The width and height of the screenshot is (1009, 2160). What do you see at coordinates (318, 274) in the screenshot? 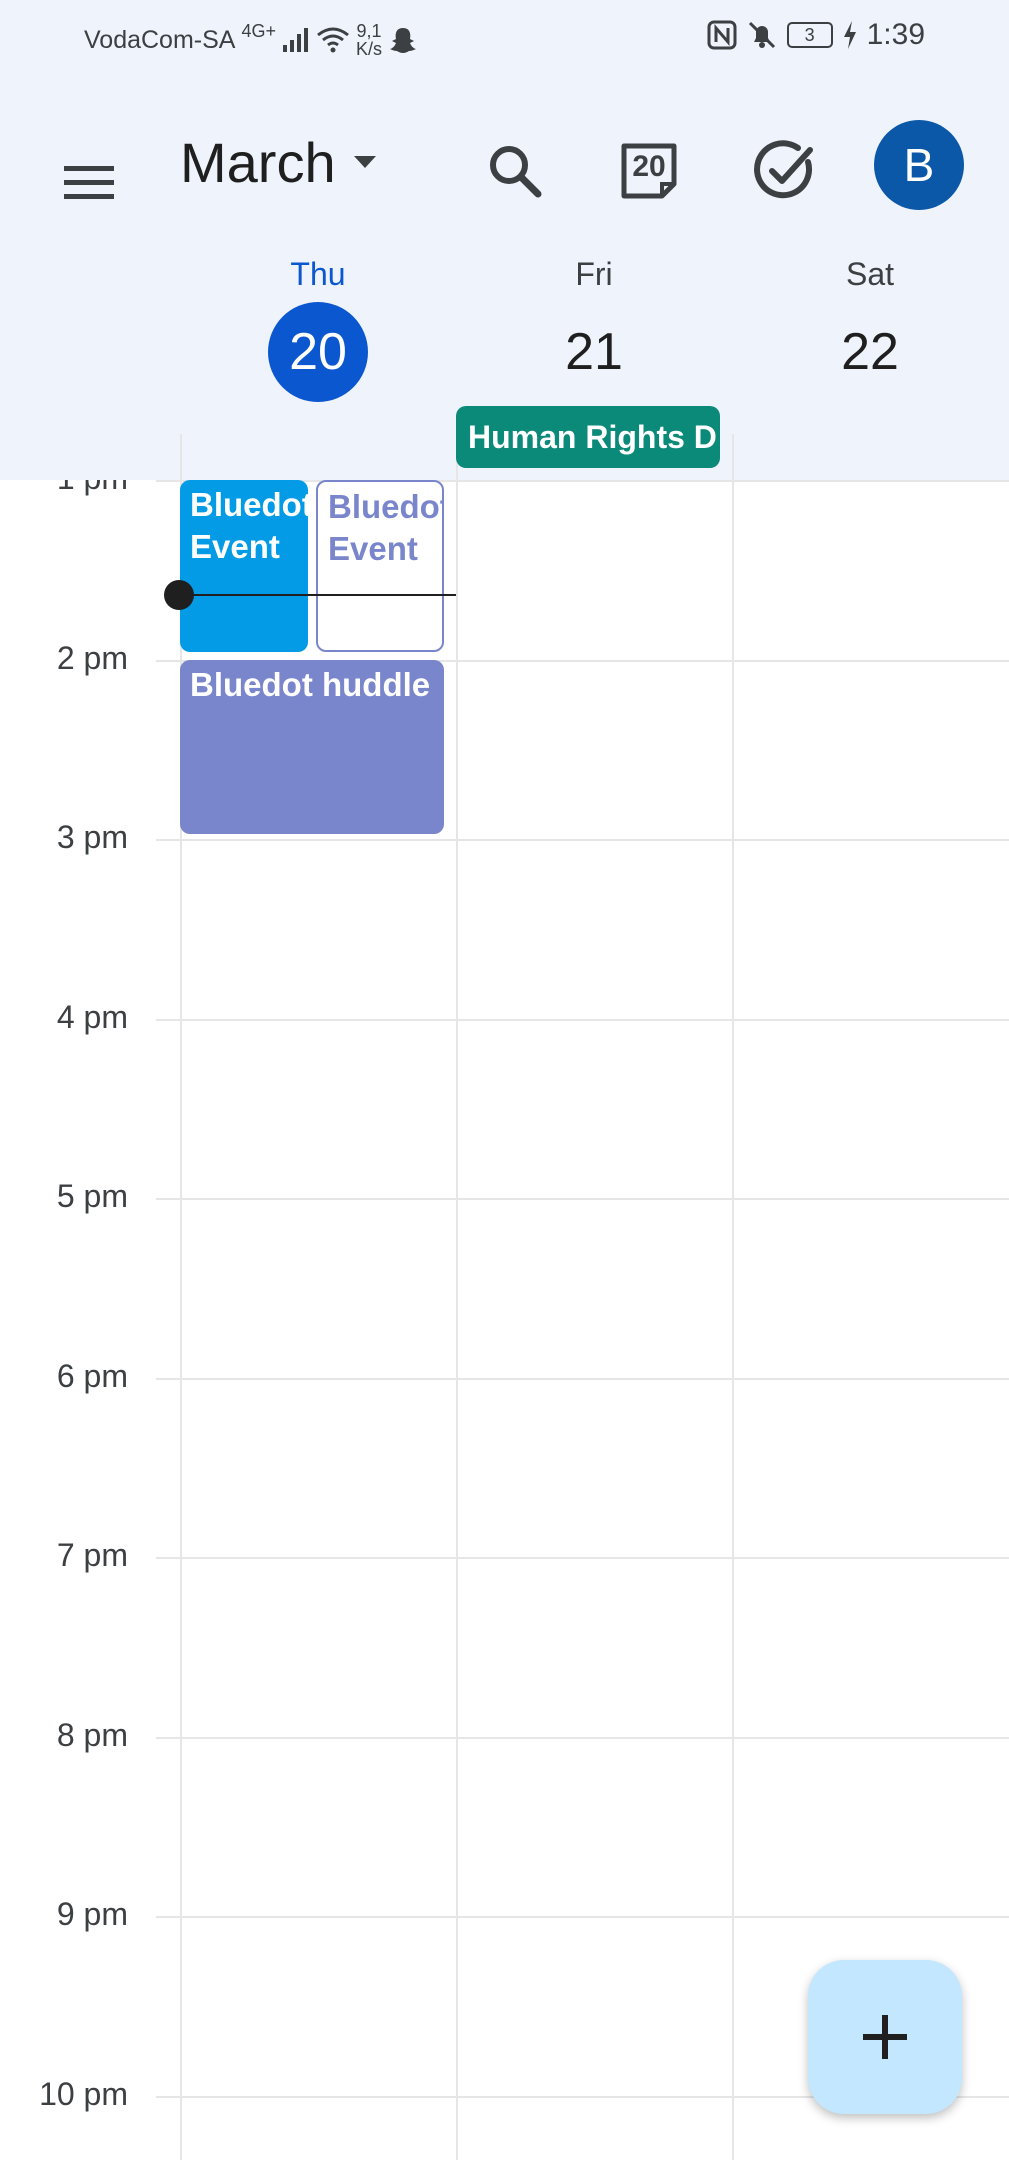
I see `day-name: Thu` at bounding box center [318, 274].